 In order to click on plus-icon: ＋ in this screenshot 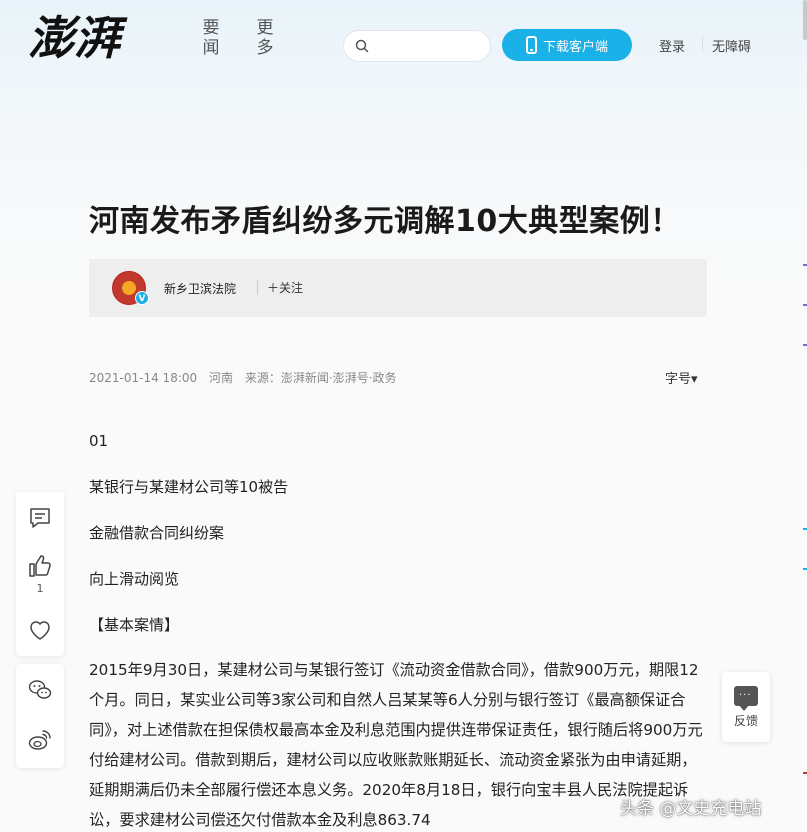, I will do `click(273, 288)`.